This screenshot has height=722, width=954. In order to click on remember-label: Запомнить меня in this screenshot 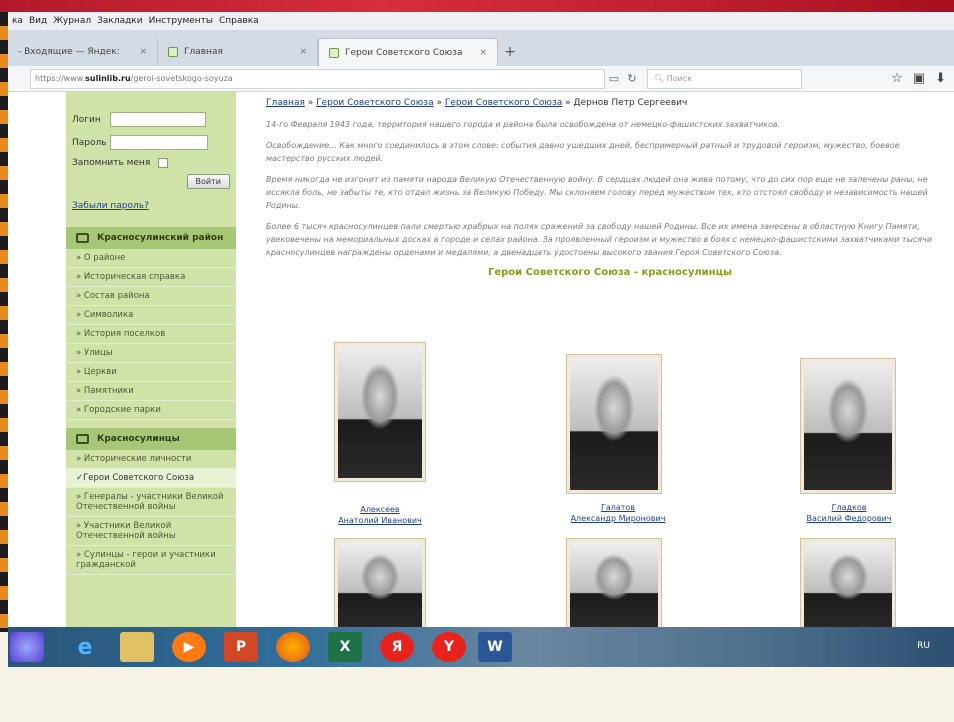, I will do `click(111, 163)`.